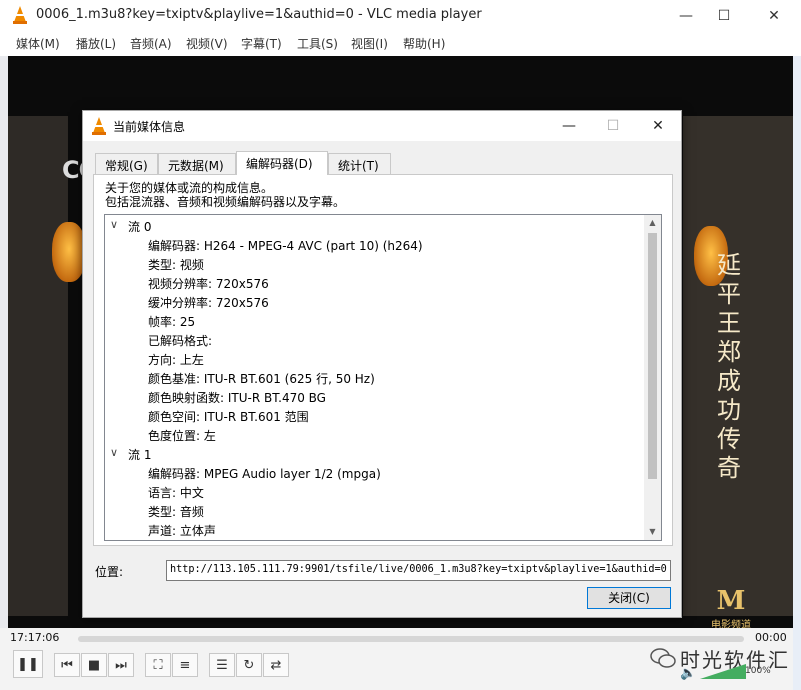 The height and width of the screenshot is (690, 801). Describe the element at coordinates (176, 359) in the screenshot. I see `tree-item: 方向: 上左` at that location.